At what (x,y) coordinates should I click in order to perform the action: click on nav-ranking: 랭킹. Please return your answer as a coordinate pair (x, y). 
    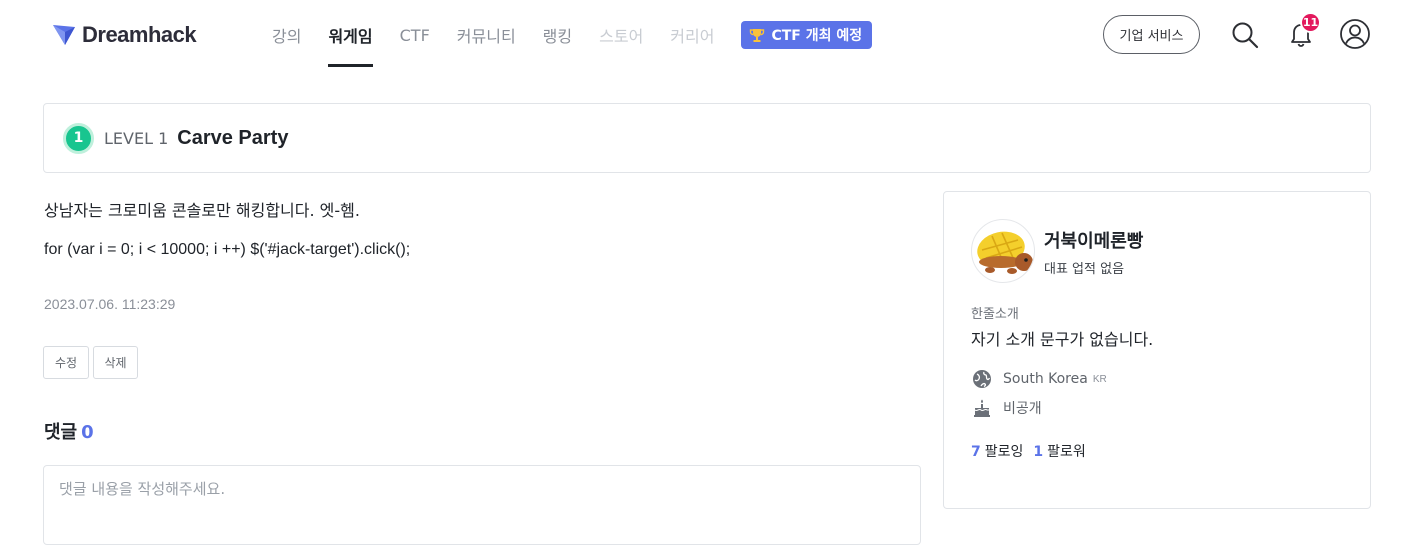
    Looking at the image, I should click on (557, 35).